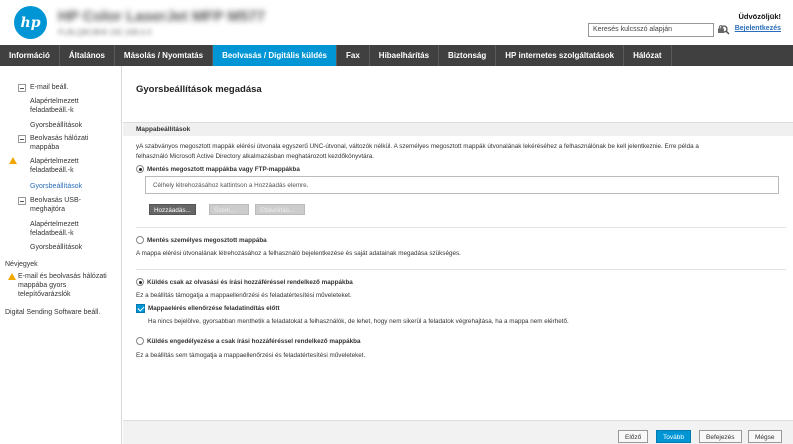 The height and width of the screenshot is (444, 793). Describe the element at coordinates (21, 264) in the screenshot. I see `sidebar-item-contacts: Névjegyek` at that location.